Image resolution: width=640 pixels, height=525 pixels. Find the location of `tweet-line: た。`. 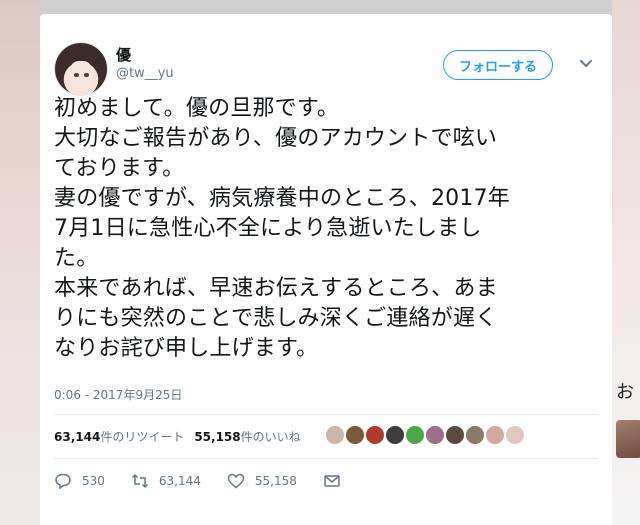

tweet-line: た。 is located at coordinates (76, 258).